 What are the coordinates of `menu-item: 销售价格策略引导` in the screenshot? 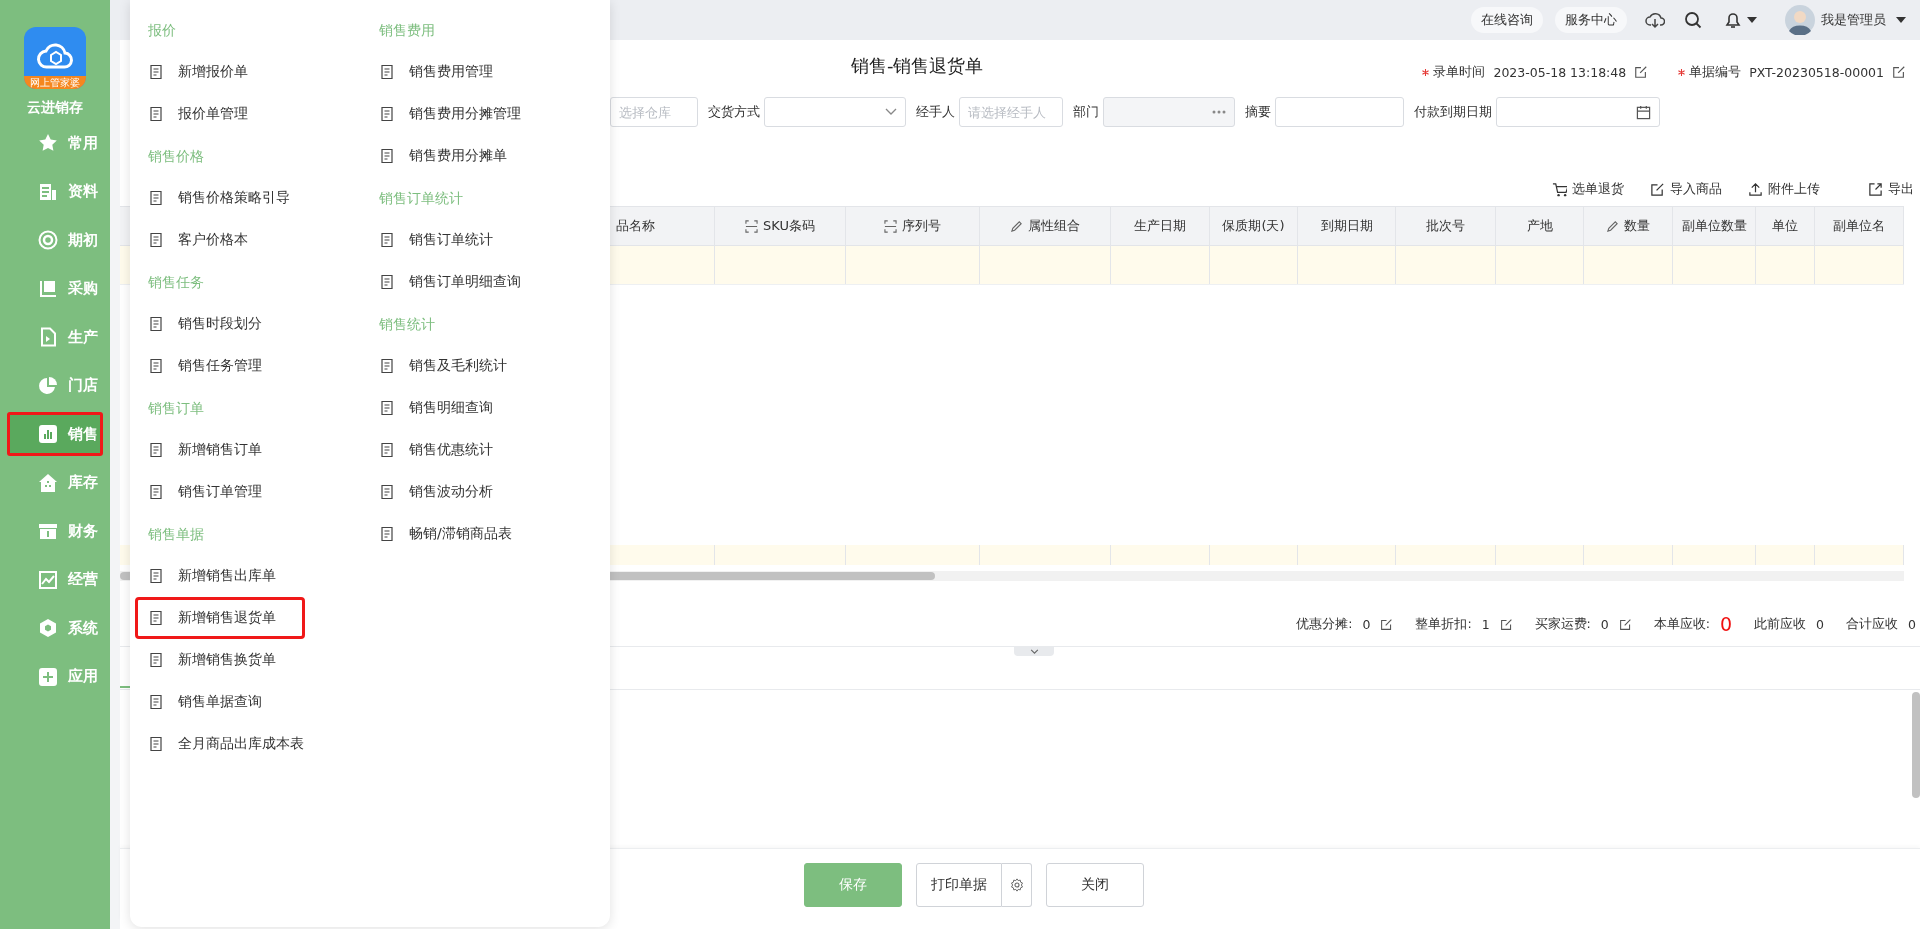 It's located at (227, 198).